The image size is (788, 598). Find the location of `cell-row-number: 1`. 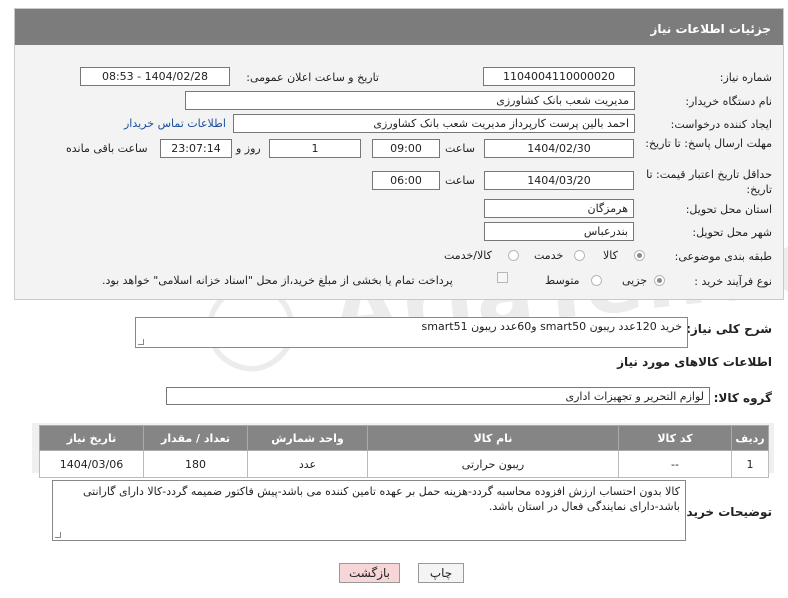

cell-row-number: 1 is located at coordinates (750, 464).